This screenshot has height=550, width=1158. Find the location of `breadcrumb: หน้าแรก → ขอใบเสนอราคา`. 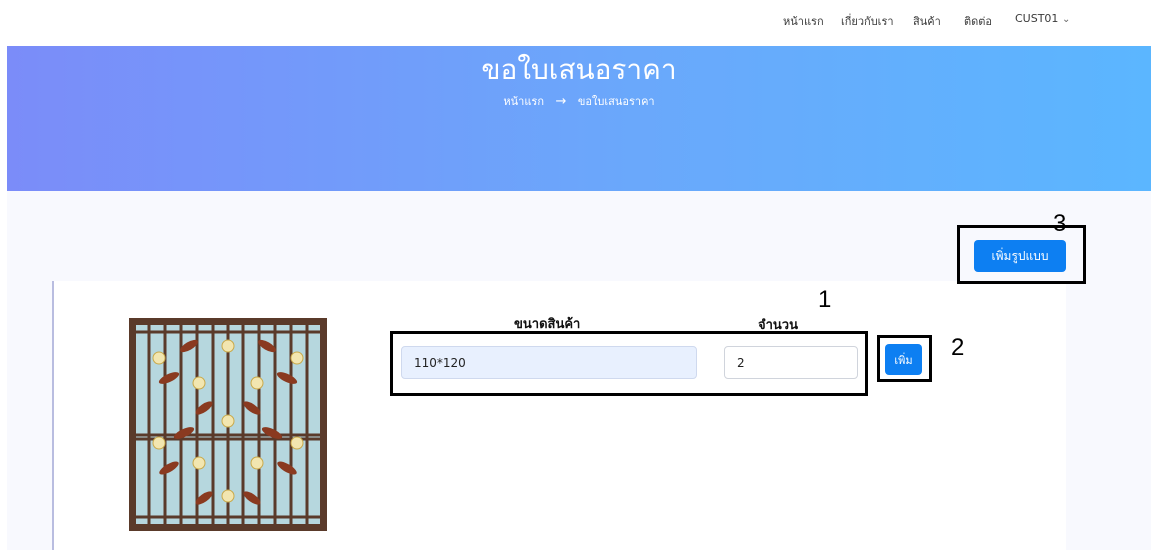

breadcrumb: หน้าแรก → ขอใบเสนอราคา is located at coordinates (579, 101).